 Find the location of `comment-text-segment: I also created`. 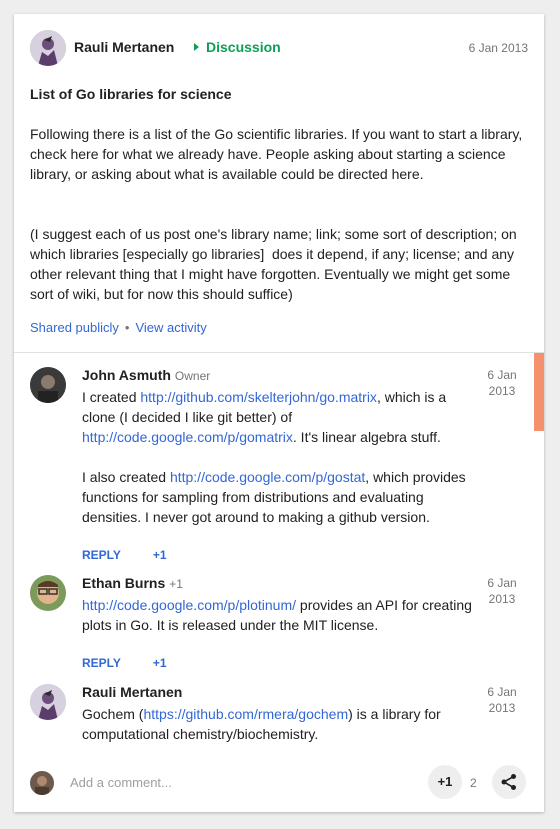

comment-text-segment: I also created is located at coordinates (126, 477).